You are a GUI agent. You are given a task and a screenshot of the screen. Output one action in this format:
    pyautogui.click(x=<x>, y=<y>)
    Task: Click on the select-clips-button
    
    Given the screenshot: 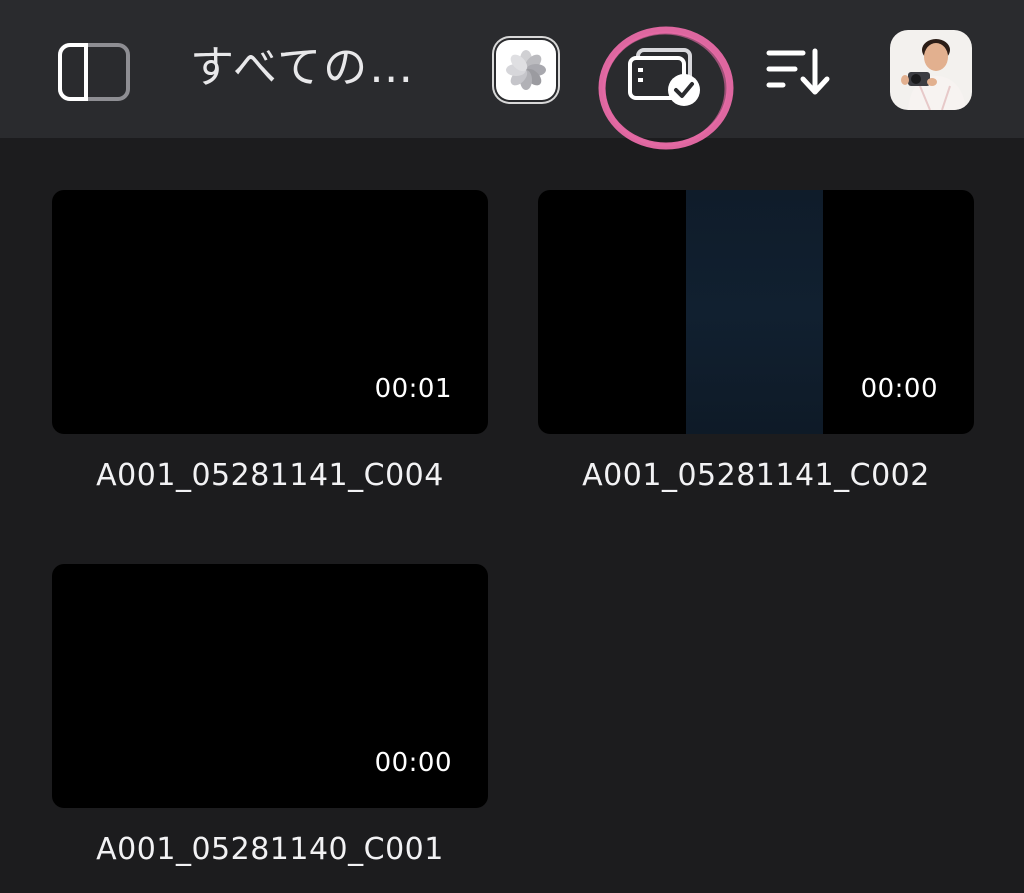 What is the action you would take?
    pyautogui.click(x=666, y=90)
    